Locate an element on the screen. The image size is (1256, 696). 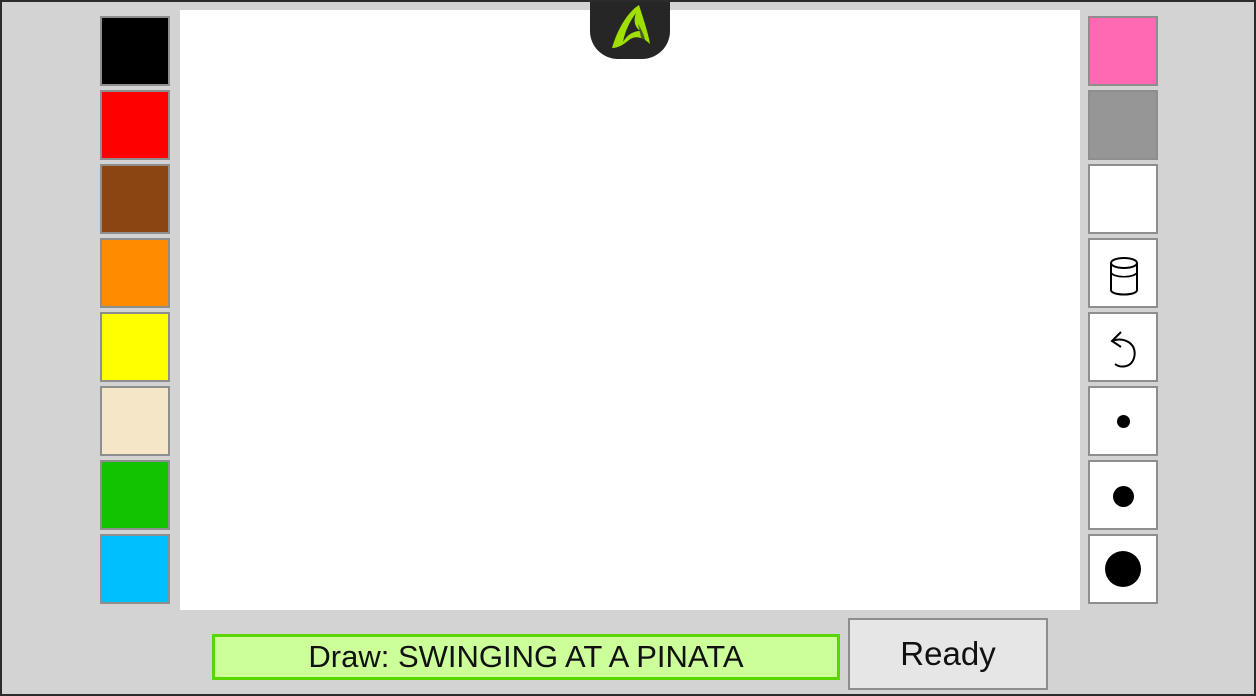
color-swatch-white is located at coordinates (1123, 199).